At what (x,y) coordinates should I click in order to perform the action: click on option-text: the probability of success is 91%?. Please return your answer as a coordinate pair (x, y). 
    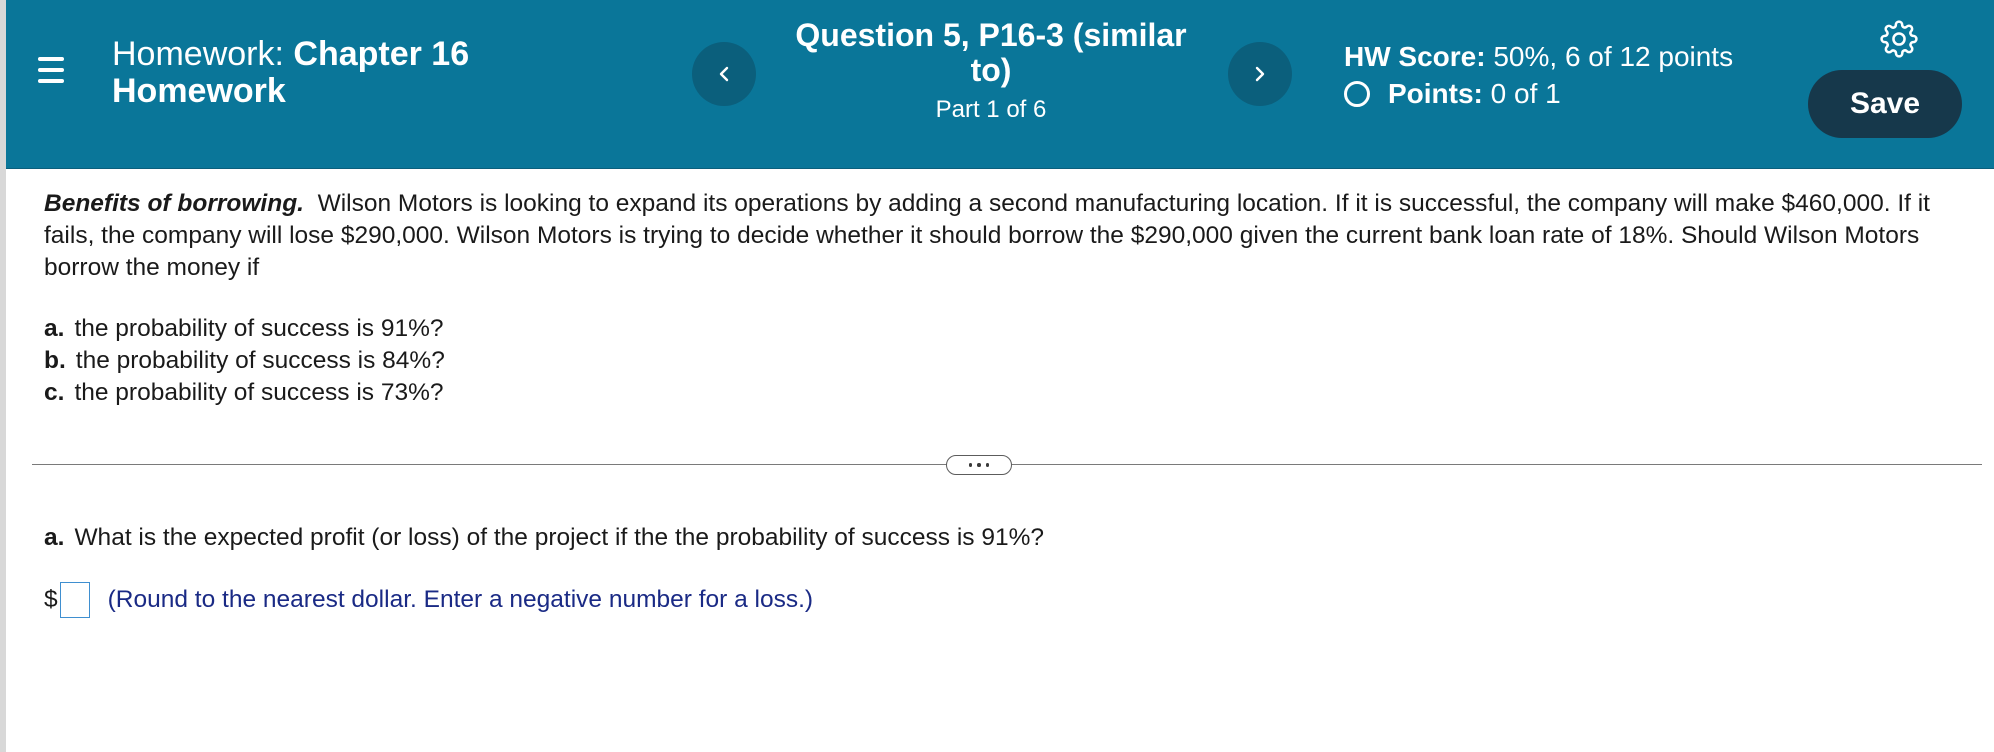
    Looking at the image, I should click on (259, 328).